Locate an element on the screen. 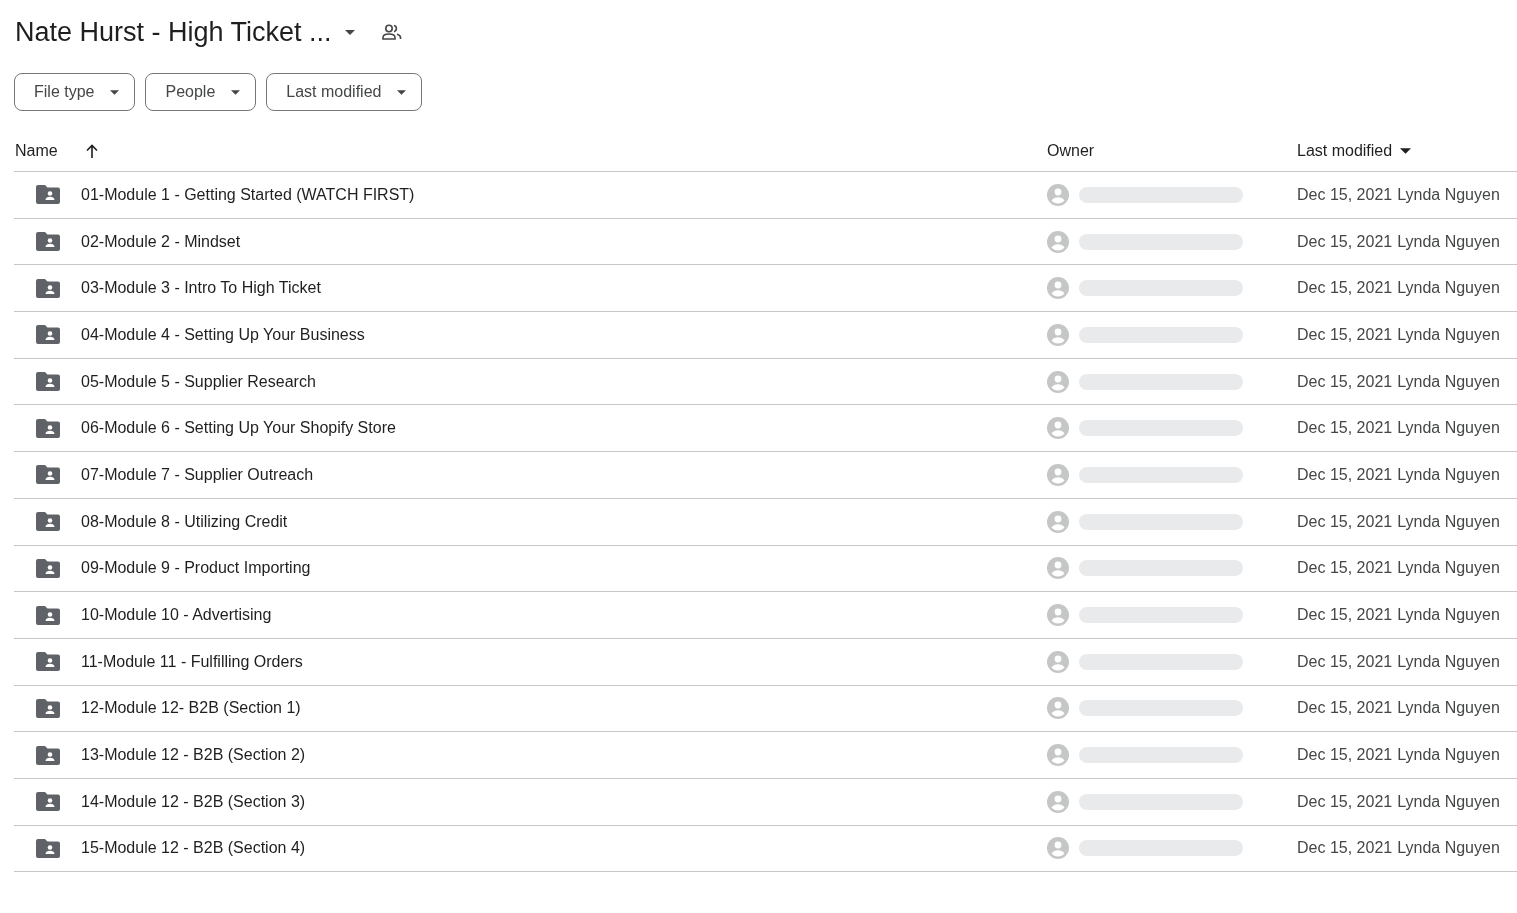 The height and width of the screenshot is (913, 1517). column-header: Owner is located at coordinates (1071, 151).